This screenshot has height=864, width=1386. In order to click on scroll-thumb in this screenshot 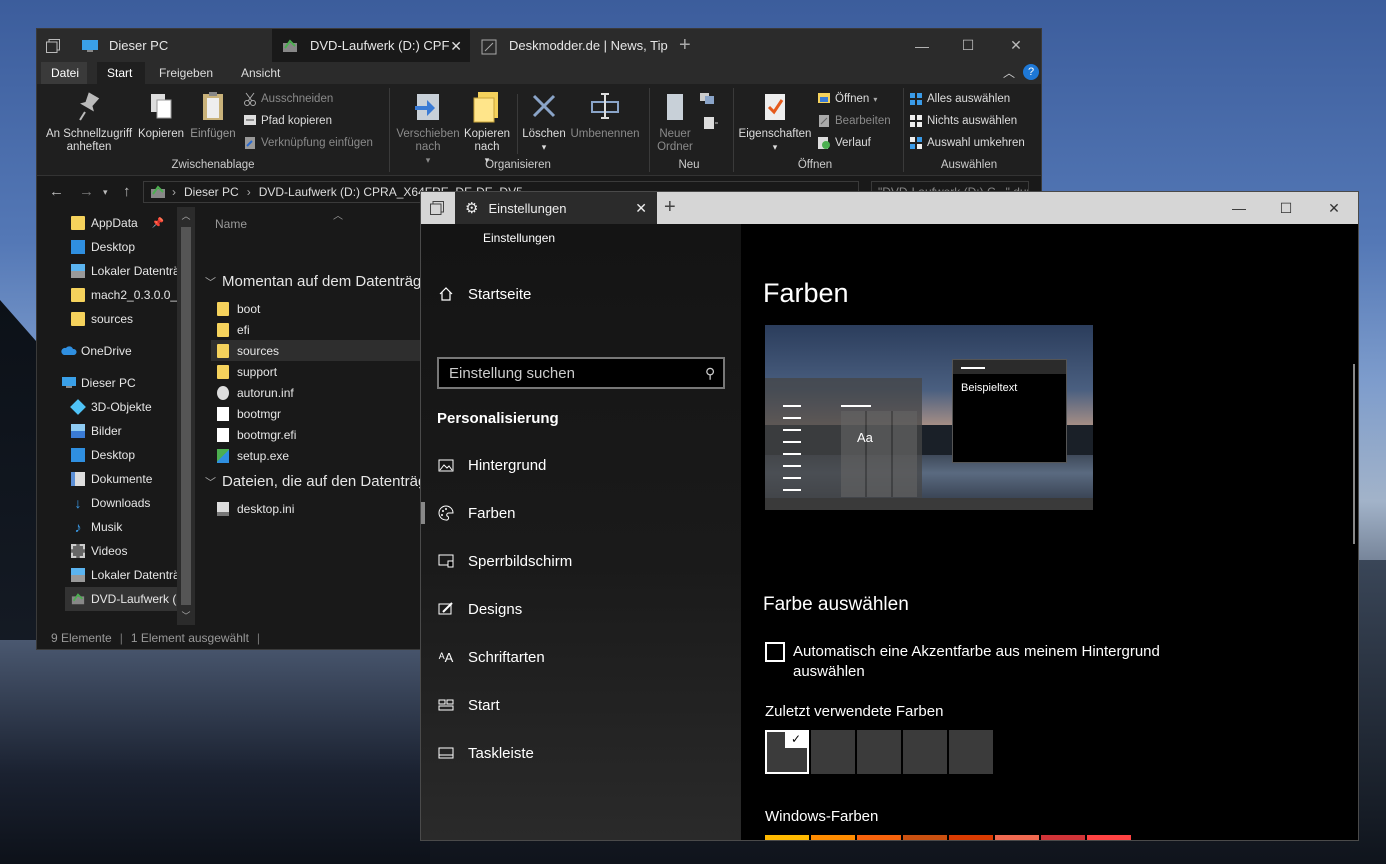, I will do `click(186, 416)`.